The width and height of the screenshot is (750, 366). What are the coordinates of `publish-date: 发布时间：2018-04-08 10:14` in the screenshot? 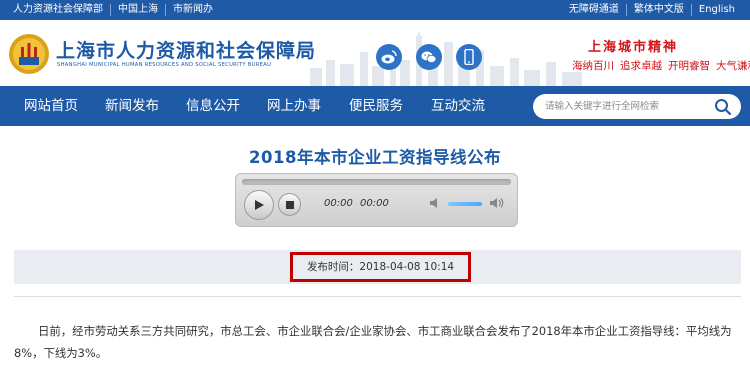 It's located at (380, 267).